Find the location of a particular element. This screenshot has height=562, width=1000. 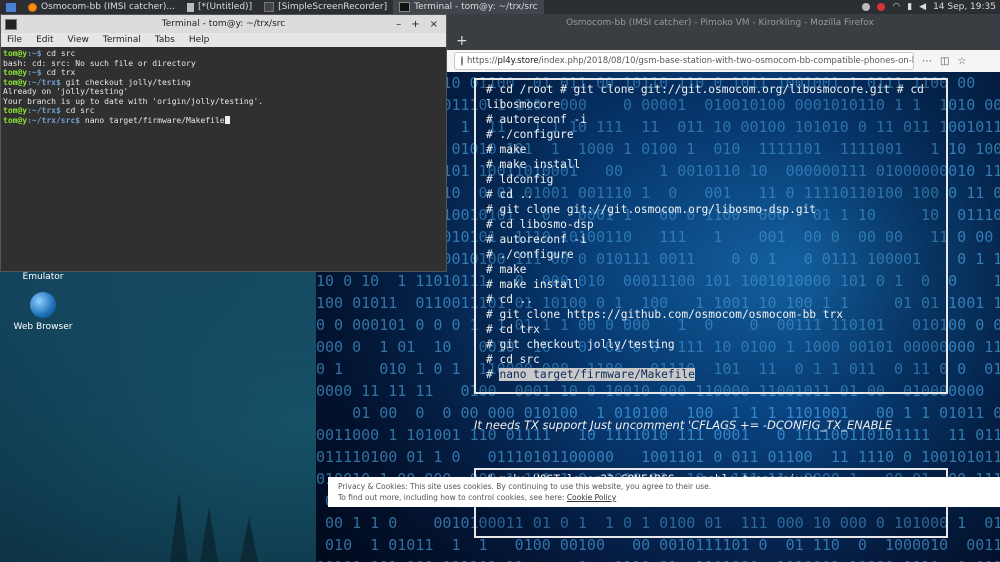

bookmark-star-icon: ☆ is located at coordinates (961, 61).